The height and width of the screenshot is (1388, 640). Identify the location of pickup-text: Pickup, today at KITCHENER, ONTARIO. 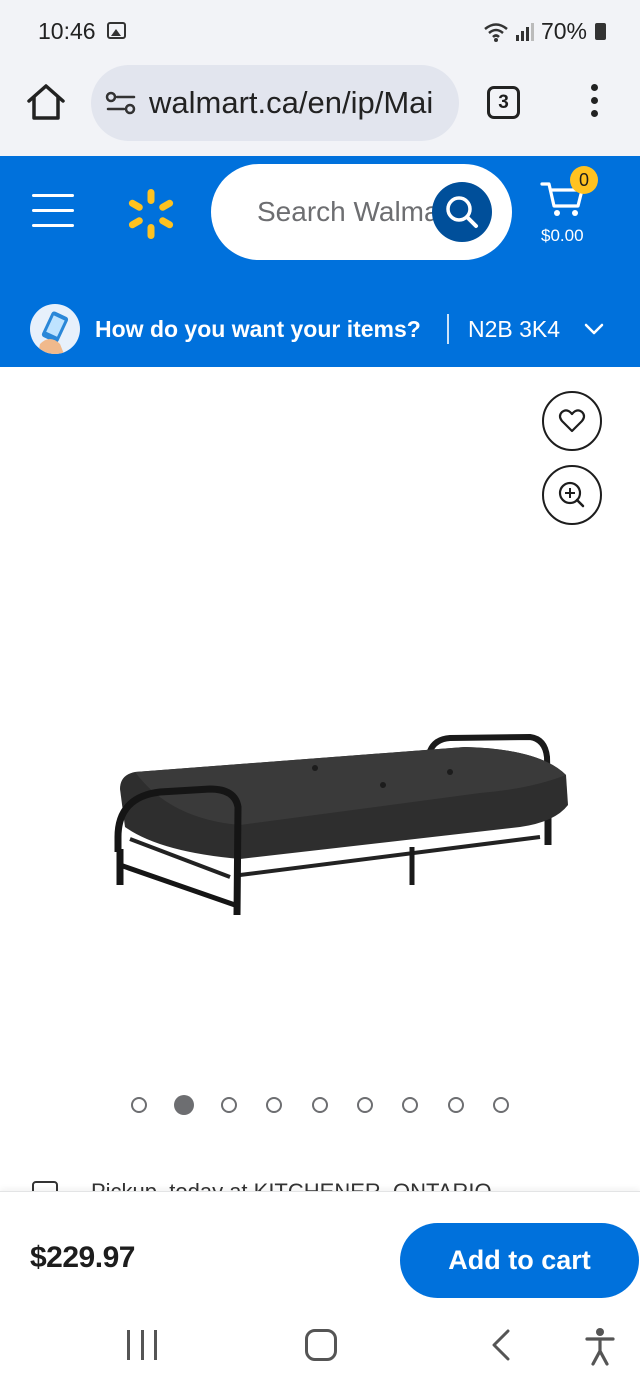
(291, 1185).